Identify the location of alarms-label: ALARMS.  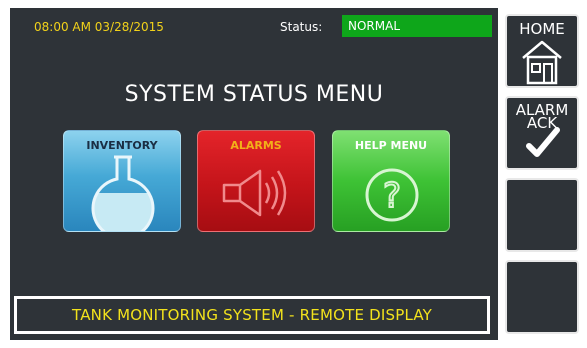
(256, 145).